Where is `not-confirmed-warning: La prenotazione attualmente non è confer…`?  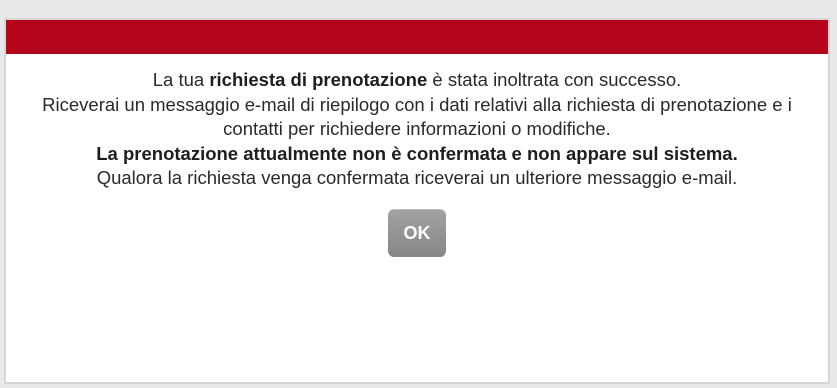
not-confirmed-warning: La prenotazione attualmente non è confer… is located at coordinates (417, 154).